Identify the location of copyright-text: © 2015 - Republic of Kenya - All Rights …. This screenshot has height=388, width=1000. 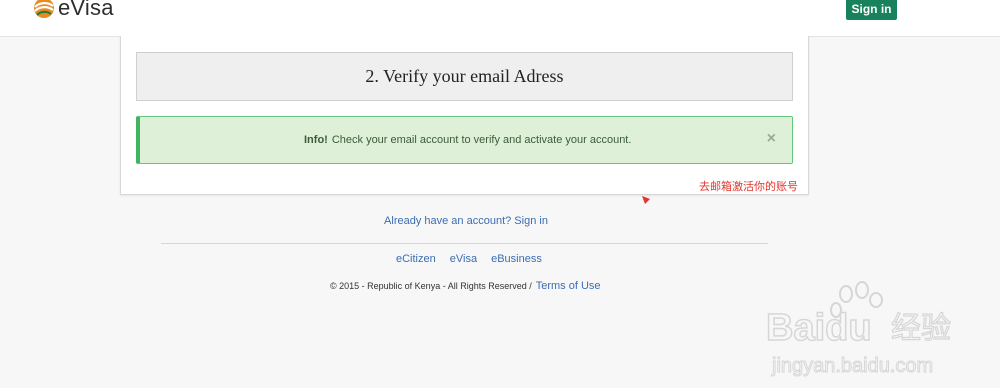
(431, 286).